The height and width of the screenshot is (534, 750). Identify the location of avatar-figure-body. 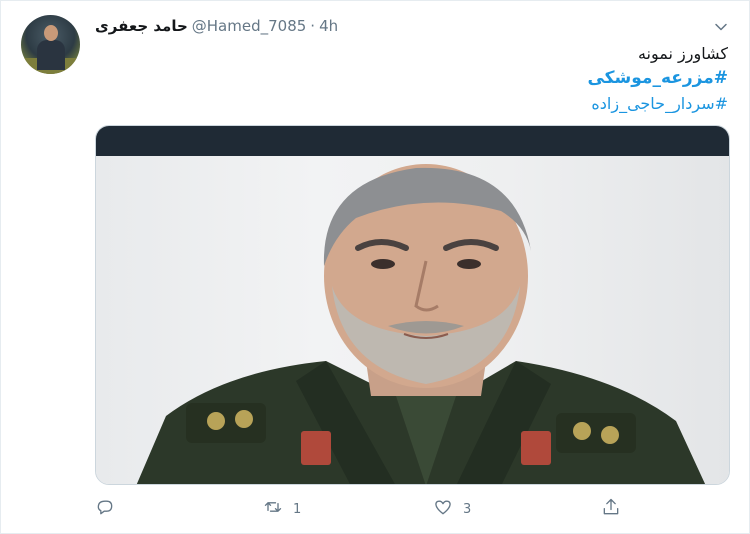
(51, 55).